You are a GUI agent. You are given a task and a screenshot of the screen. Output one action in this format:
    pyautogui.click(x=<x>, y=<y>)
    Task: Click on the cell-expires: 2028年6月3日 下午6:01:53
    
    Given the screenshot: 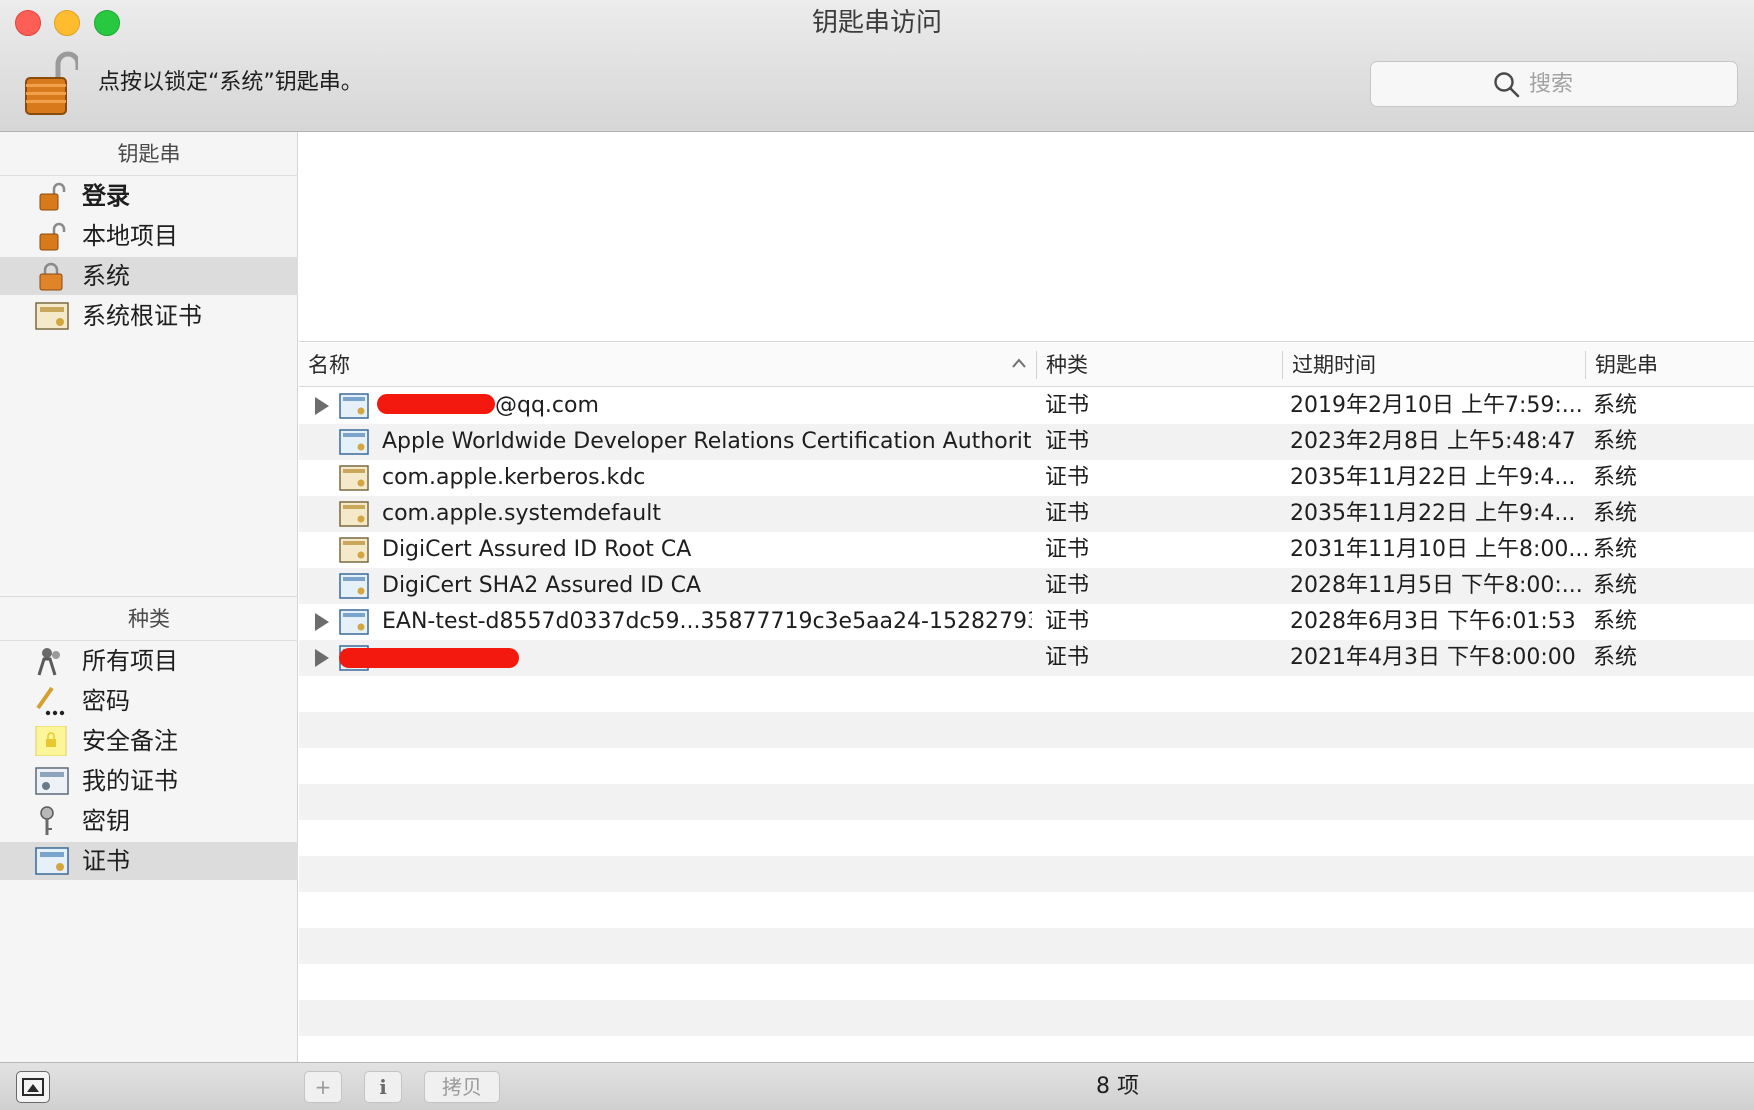 What is the action you would take?
    pyautogui.click(x=1433, y=621)
    